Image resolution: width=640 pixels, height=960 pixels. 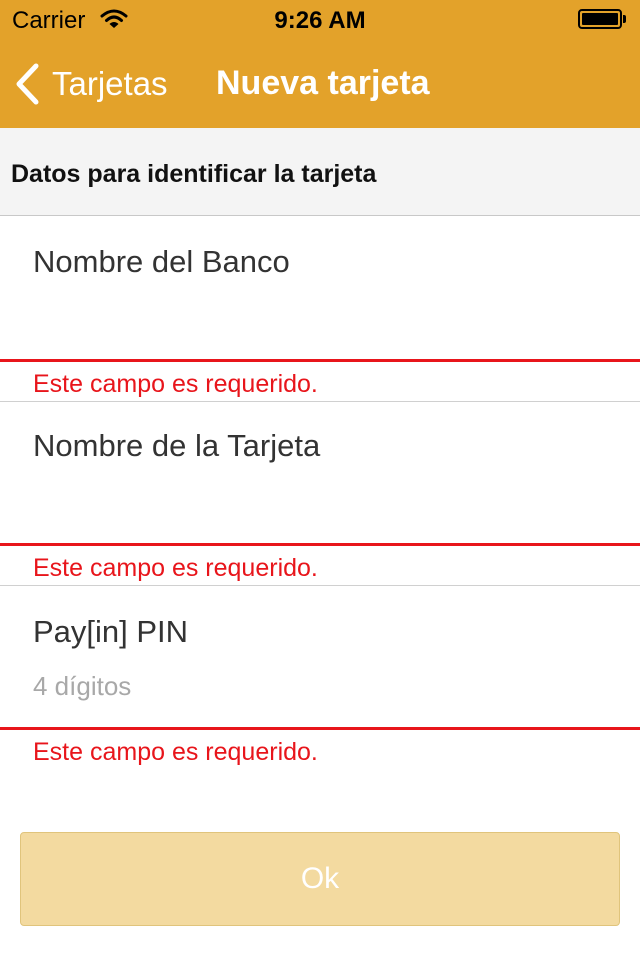 I want to click on navigation-bar: Tarjetas Nueva tarjeta, so click(x=320, y=84).